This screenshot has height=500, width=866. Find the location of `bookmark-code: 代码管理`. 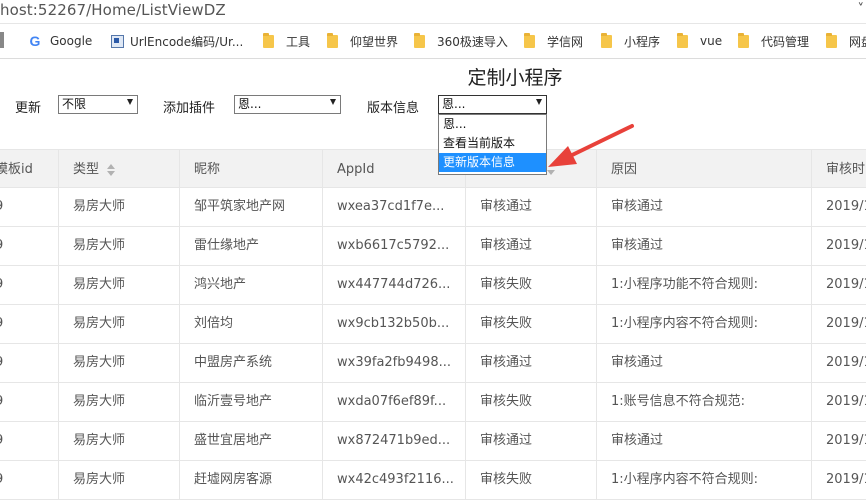

bookmark-code: 代码管理 is located at coordinates (773, 41).